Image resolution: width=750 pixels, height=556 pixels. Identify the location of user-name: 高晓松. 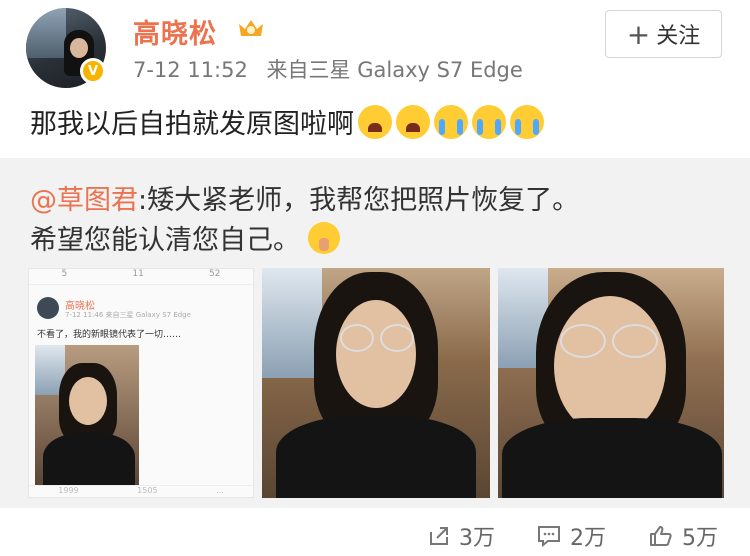
(175, 31).